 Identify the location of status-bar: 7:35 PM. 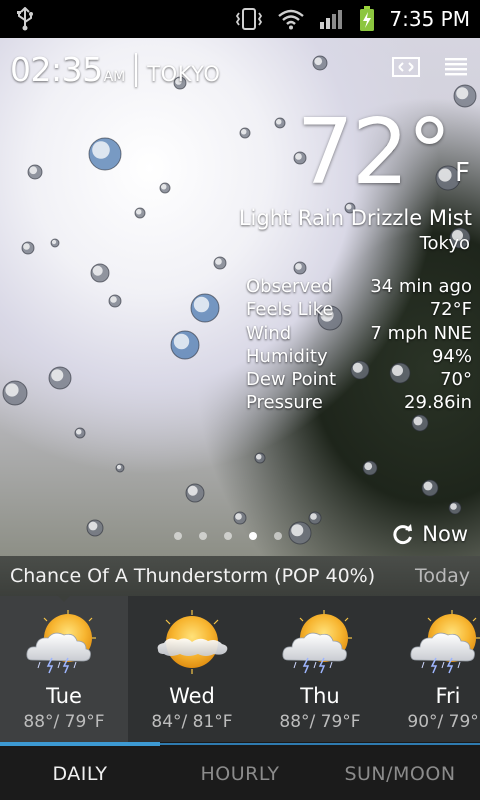
(240, 19).